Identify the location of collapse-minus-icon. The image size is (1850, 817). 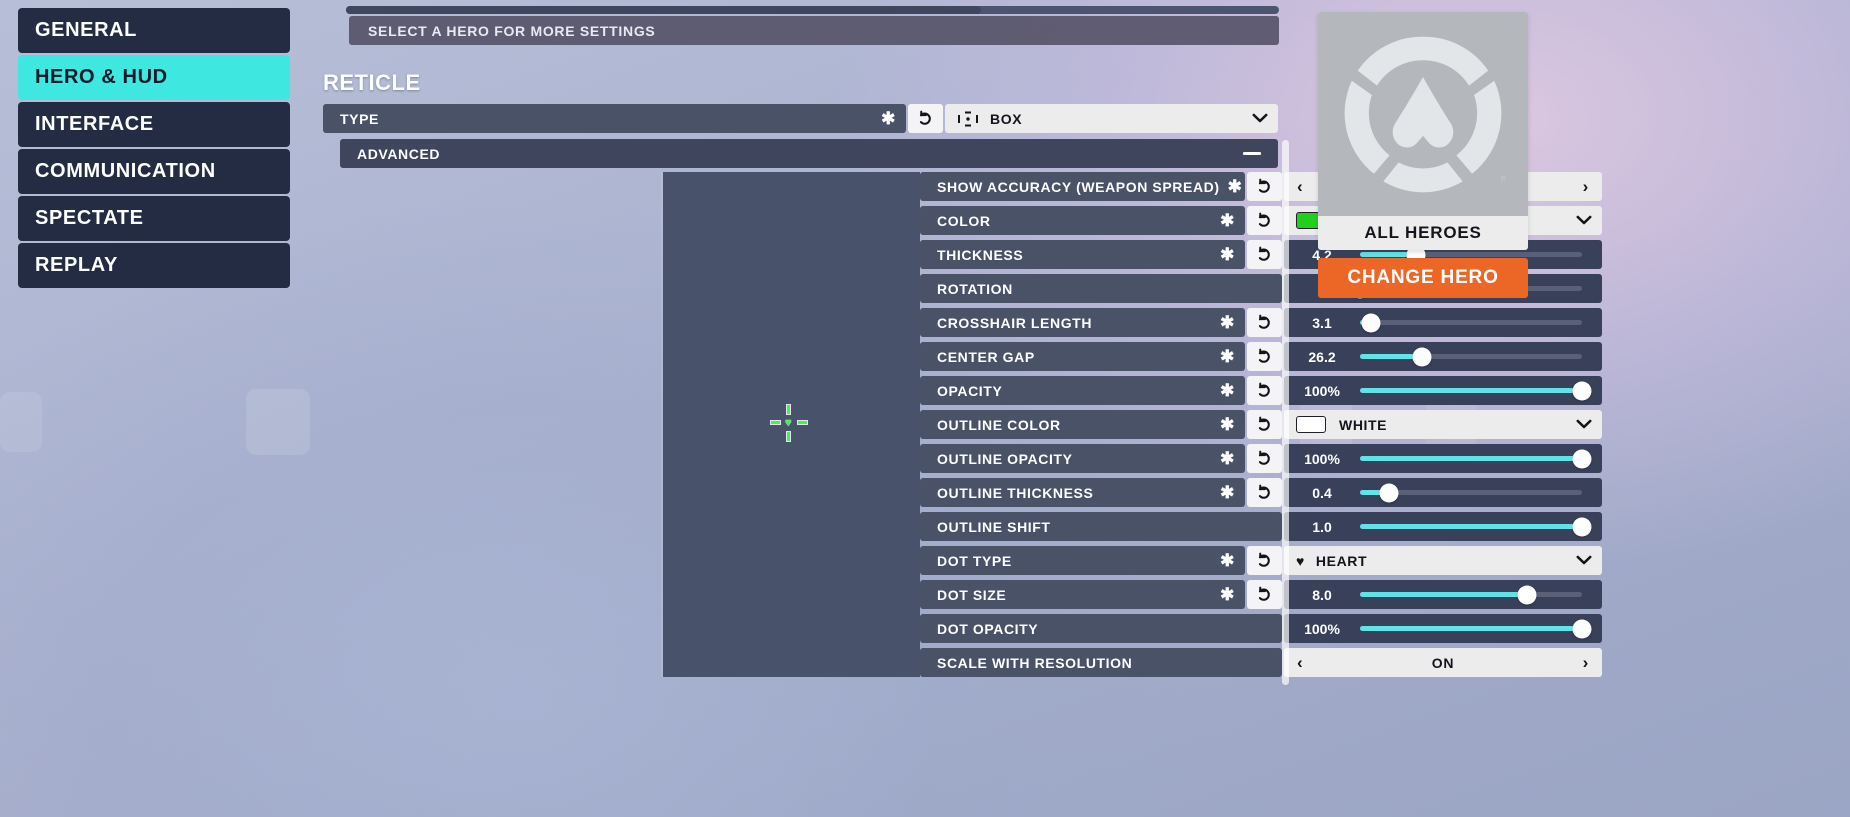
(1252, 153).